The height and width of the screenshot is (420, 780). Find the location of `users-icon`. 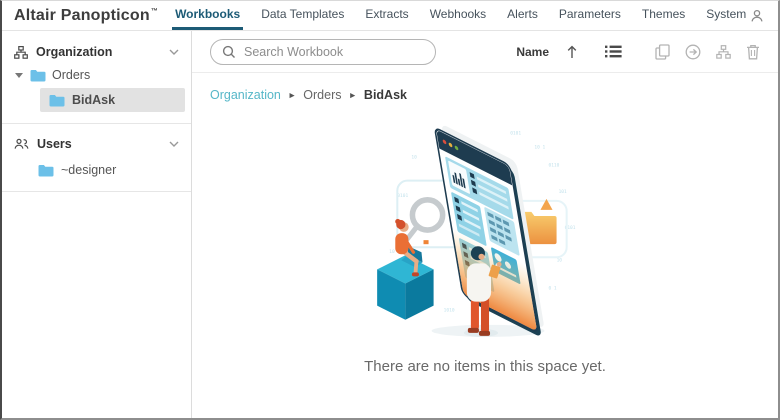

users-icon is located at coordinates (21, 143).